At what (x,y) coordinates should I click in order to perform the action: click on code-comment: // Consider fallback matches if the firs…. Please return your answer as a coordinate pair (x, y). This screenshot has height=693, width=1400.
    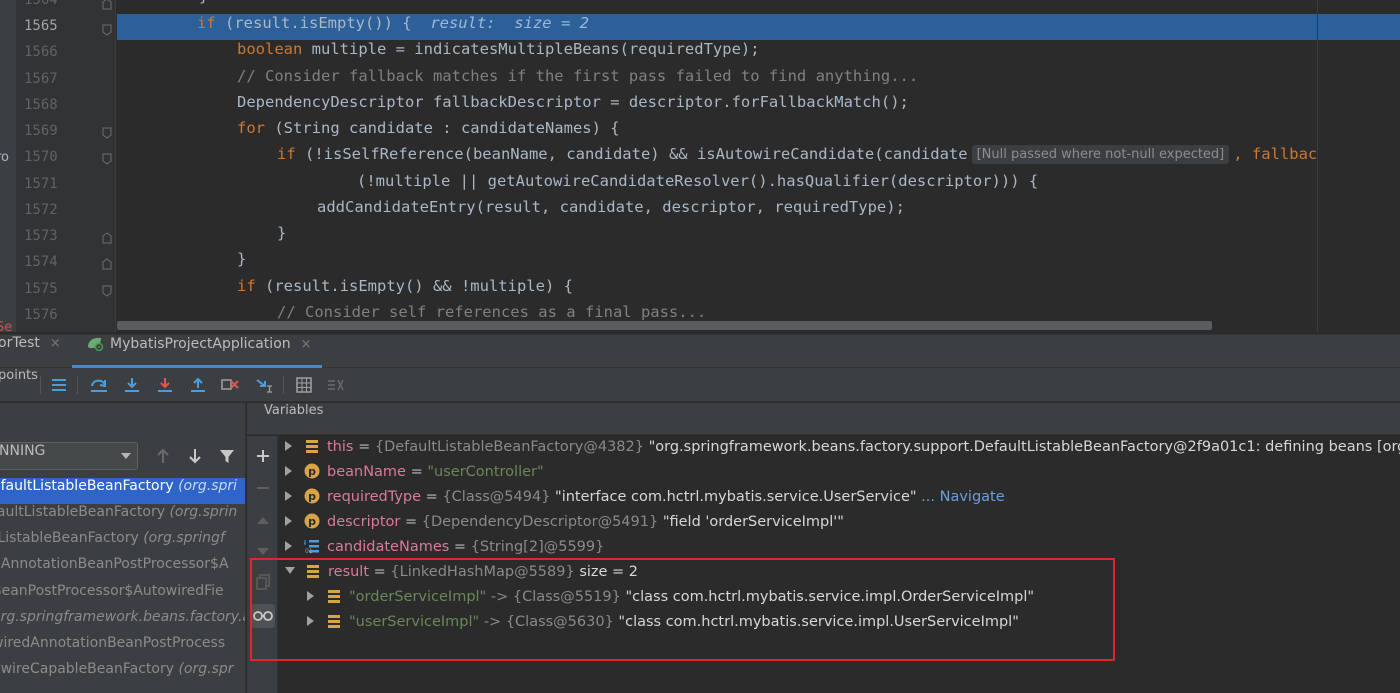
    Looking at the image, I should click on (578, 76).